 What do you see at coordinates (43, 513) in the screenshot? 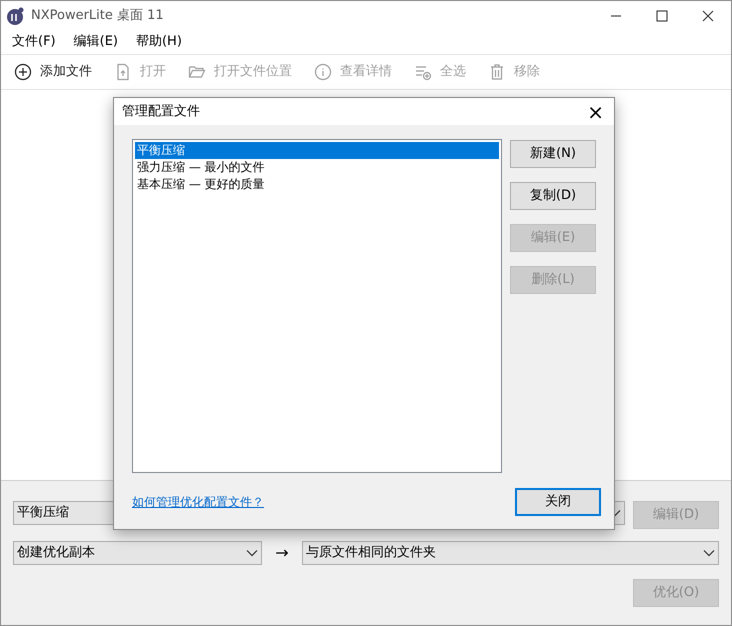
I see `dropdown-value: 平衡压缩` at bounding box center [43, 513].